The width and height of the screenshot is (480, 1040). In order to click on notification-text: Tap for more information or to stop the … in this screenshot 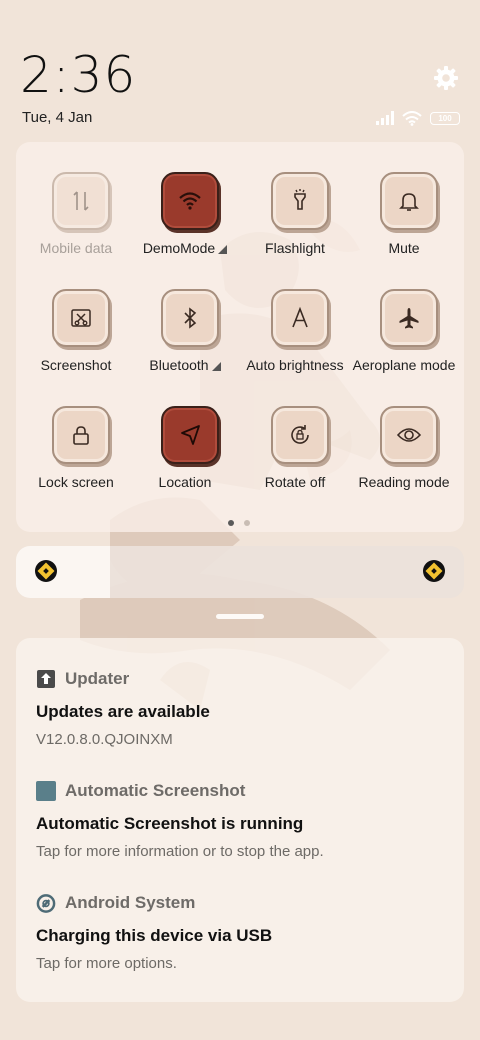, I will do `click(180, 851)`.